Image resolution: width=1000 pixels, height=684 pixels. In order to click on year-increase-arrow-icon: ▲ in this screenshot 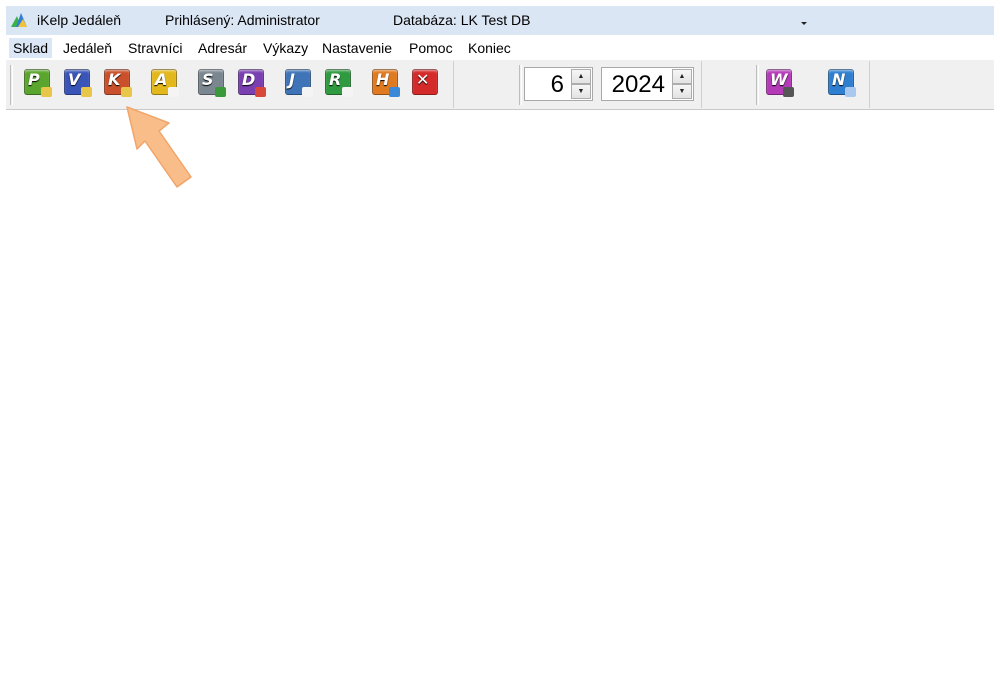, I will do `click(682, 76)`.